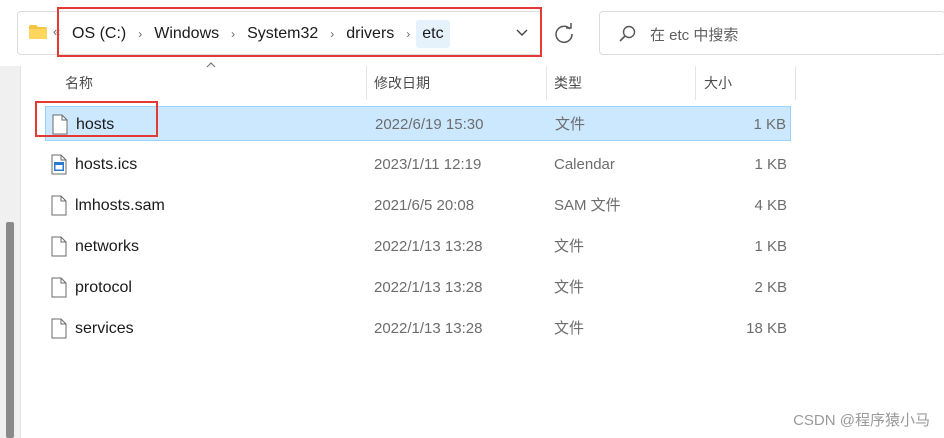 This screenshot has width=944, height=438. I want to click on file-date: 2023/1/11 12:19, so click(428, 164).